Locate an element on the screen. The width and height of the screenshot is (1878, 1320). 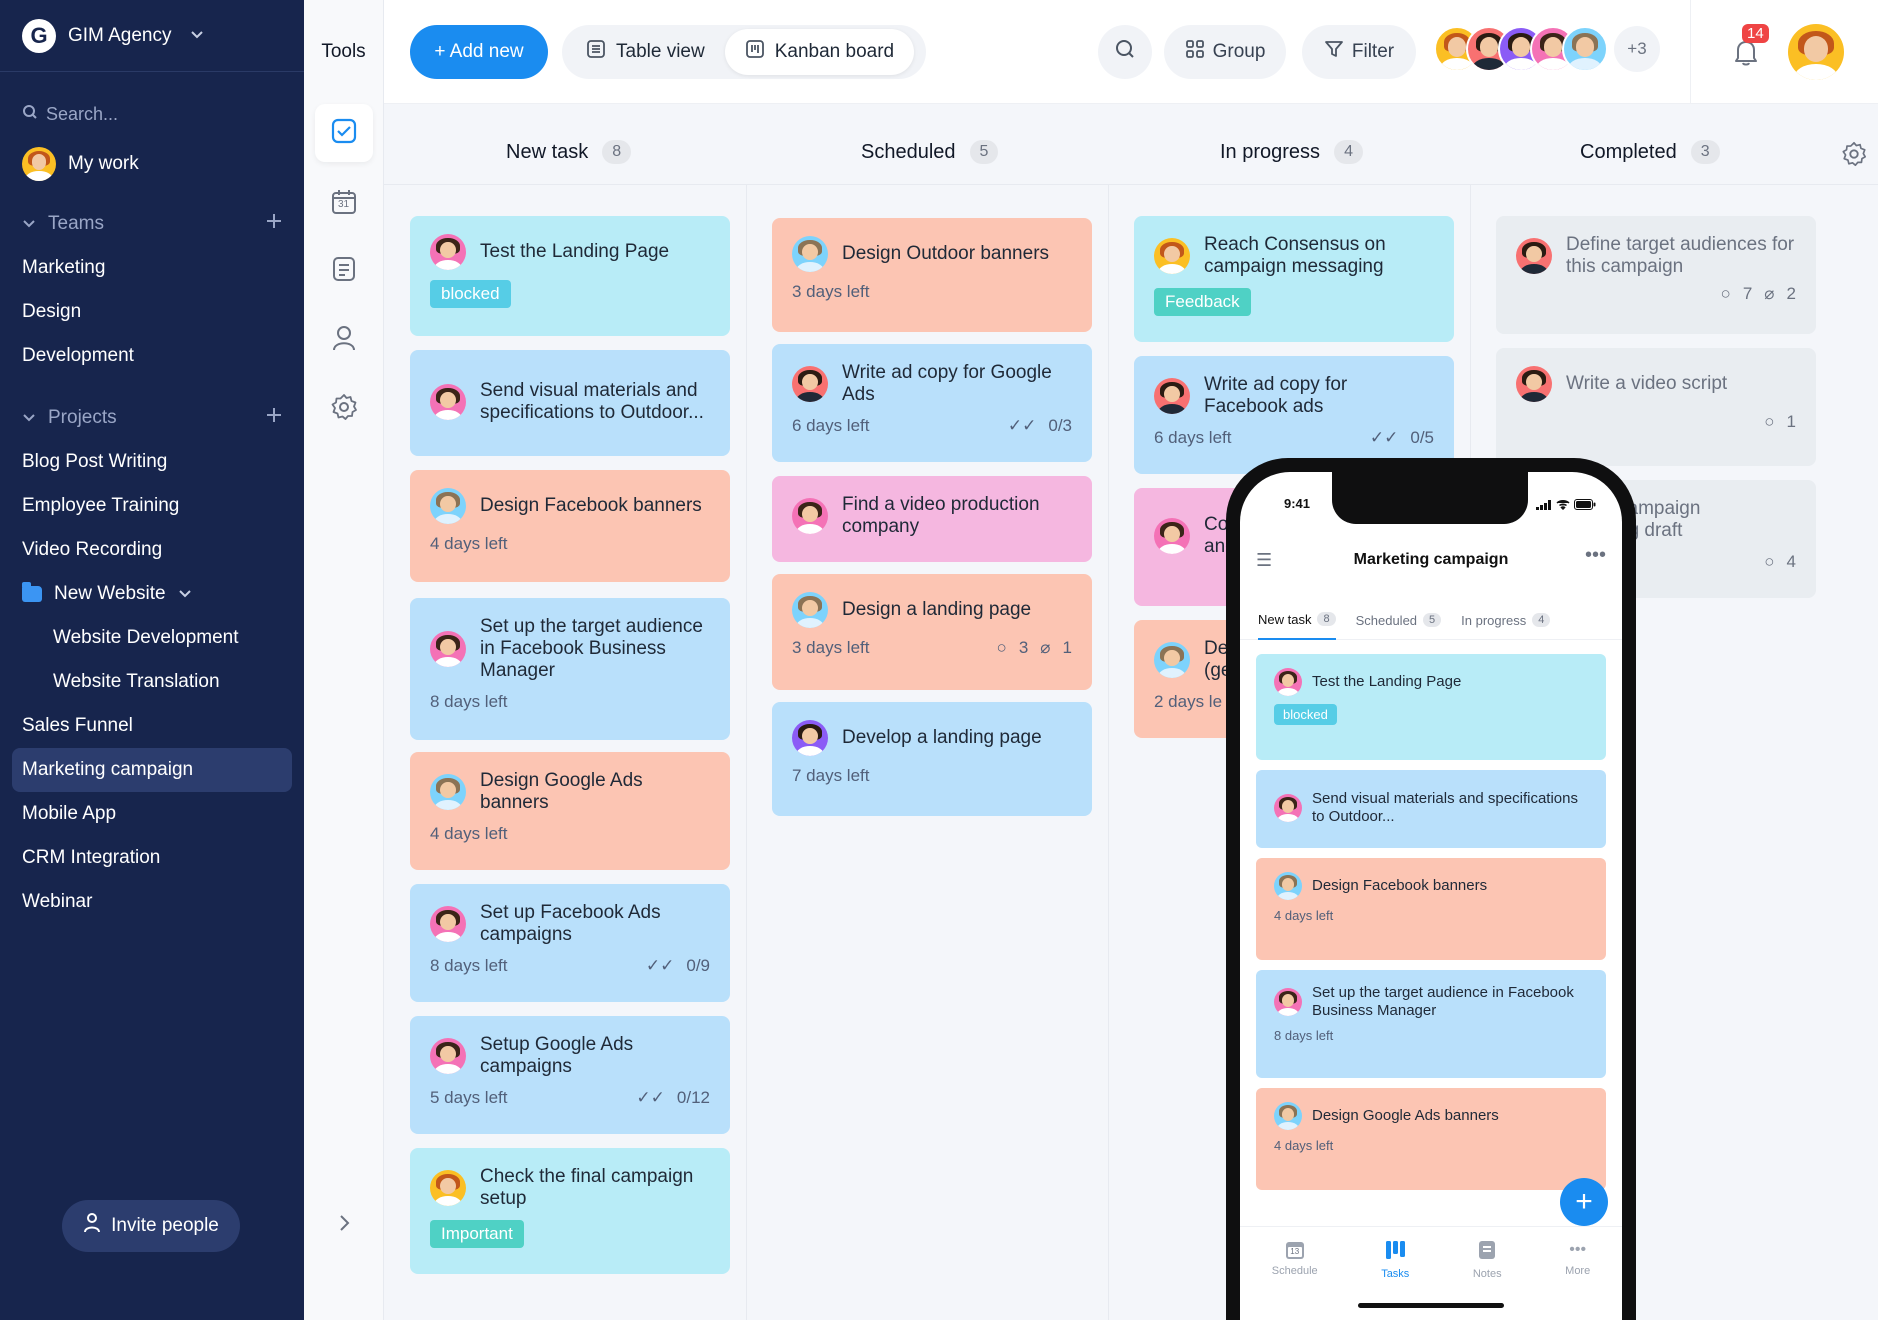
wifi-icon is located at coordinates (1563, 506).